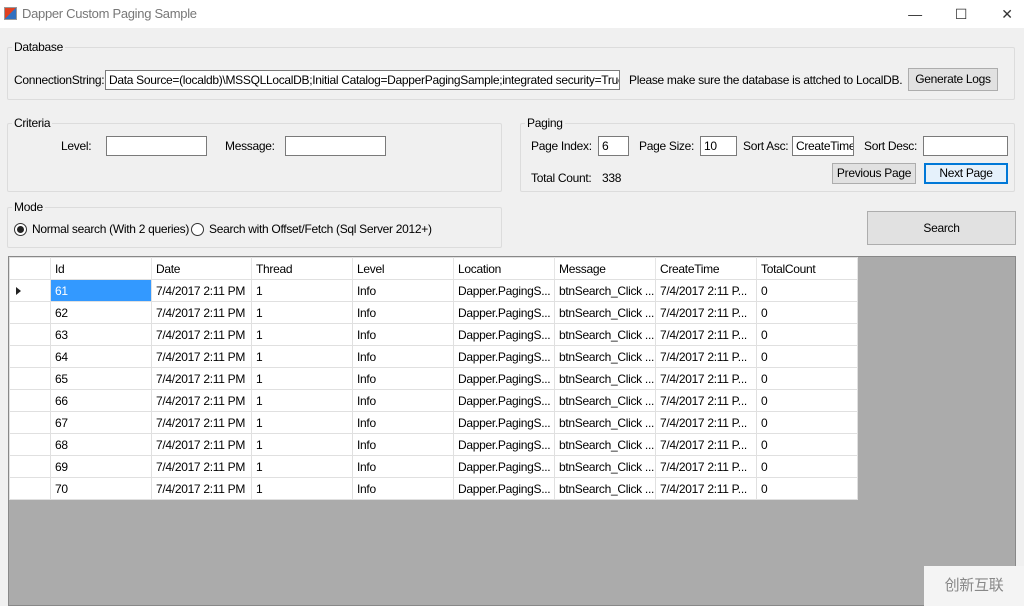 This screenshot has width=1024, height=606. Describe the element at coordinates (613, 146) in the screenshot. I see `page-index-input: 6` at that location.